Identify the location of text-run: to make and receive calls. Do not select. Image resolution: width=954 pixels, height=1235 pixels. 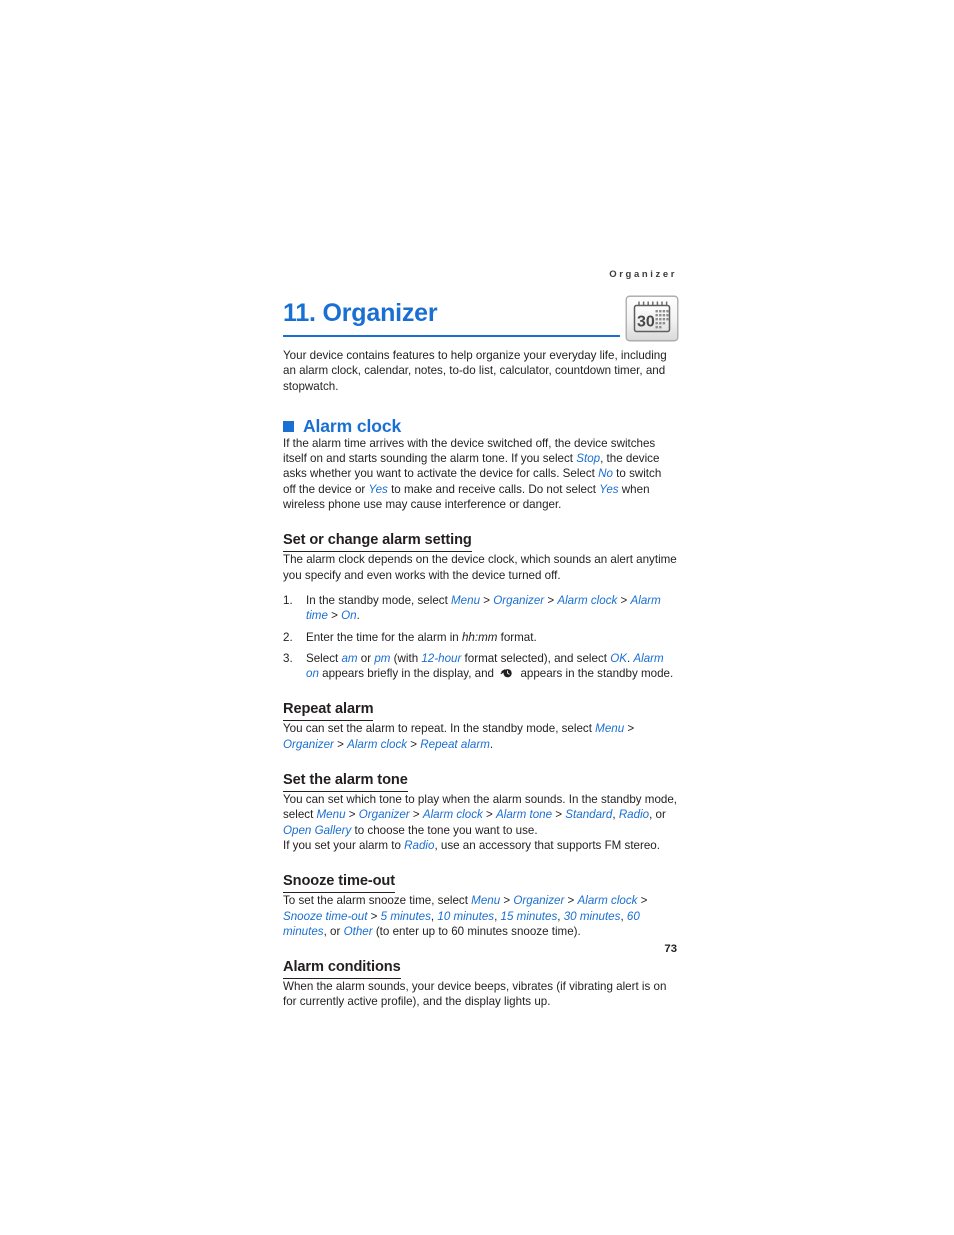
(493, 489).